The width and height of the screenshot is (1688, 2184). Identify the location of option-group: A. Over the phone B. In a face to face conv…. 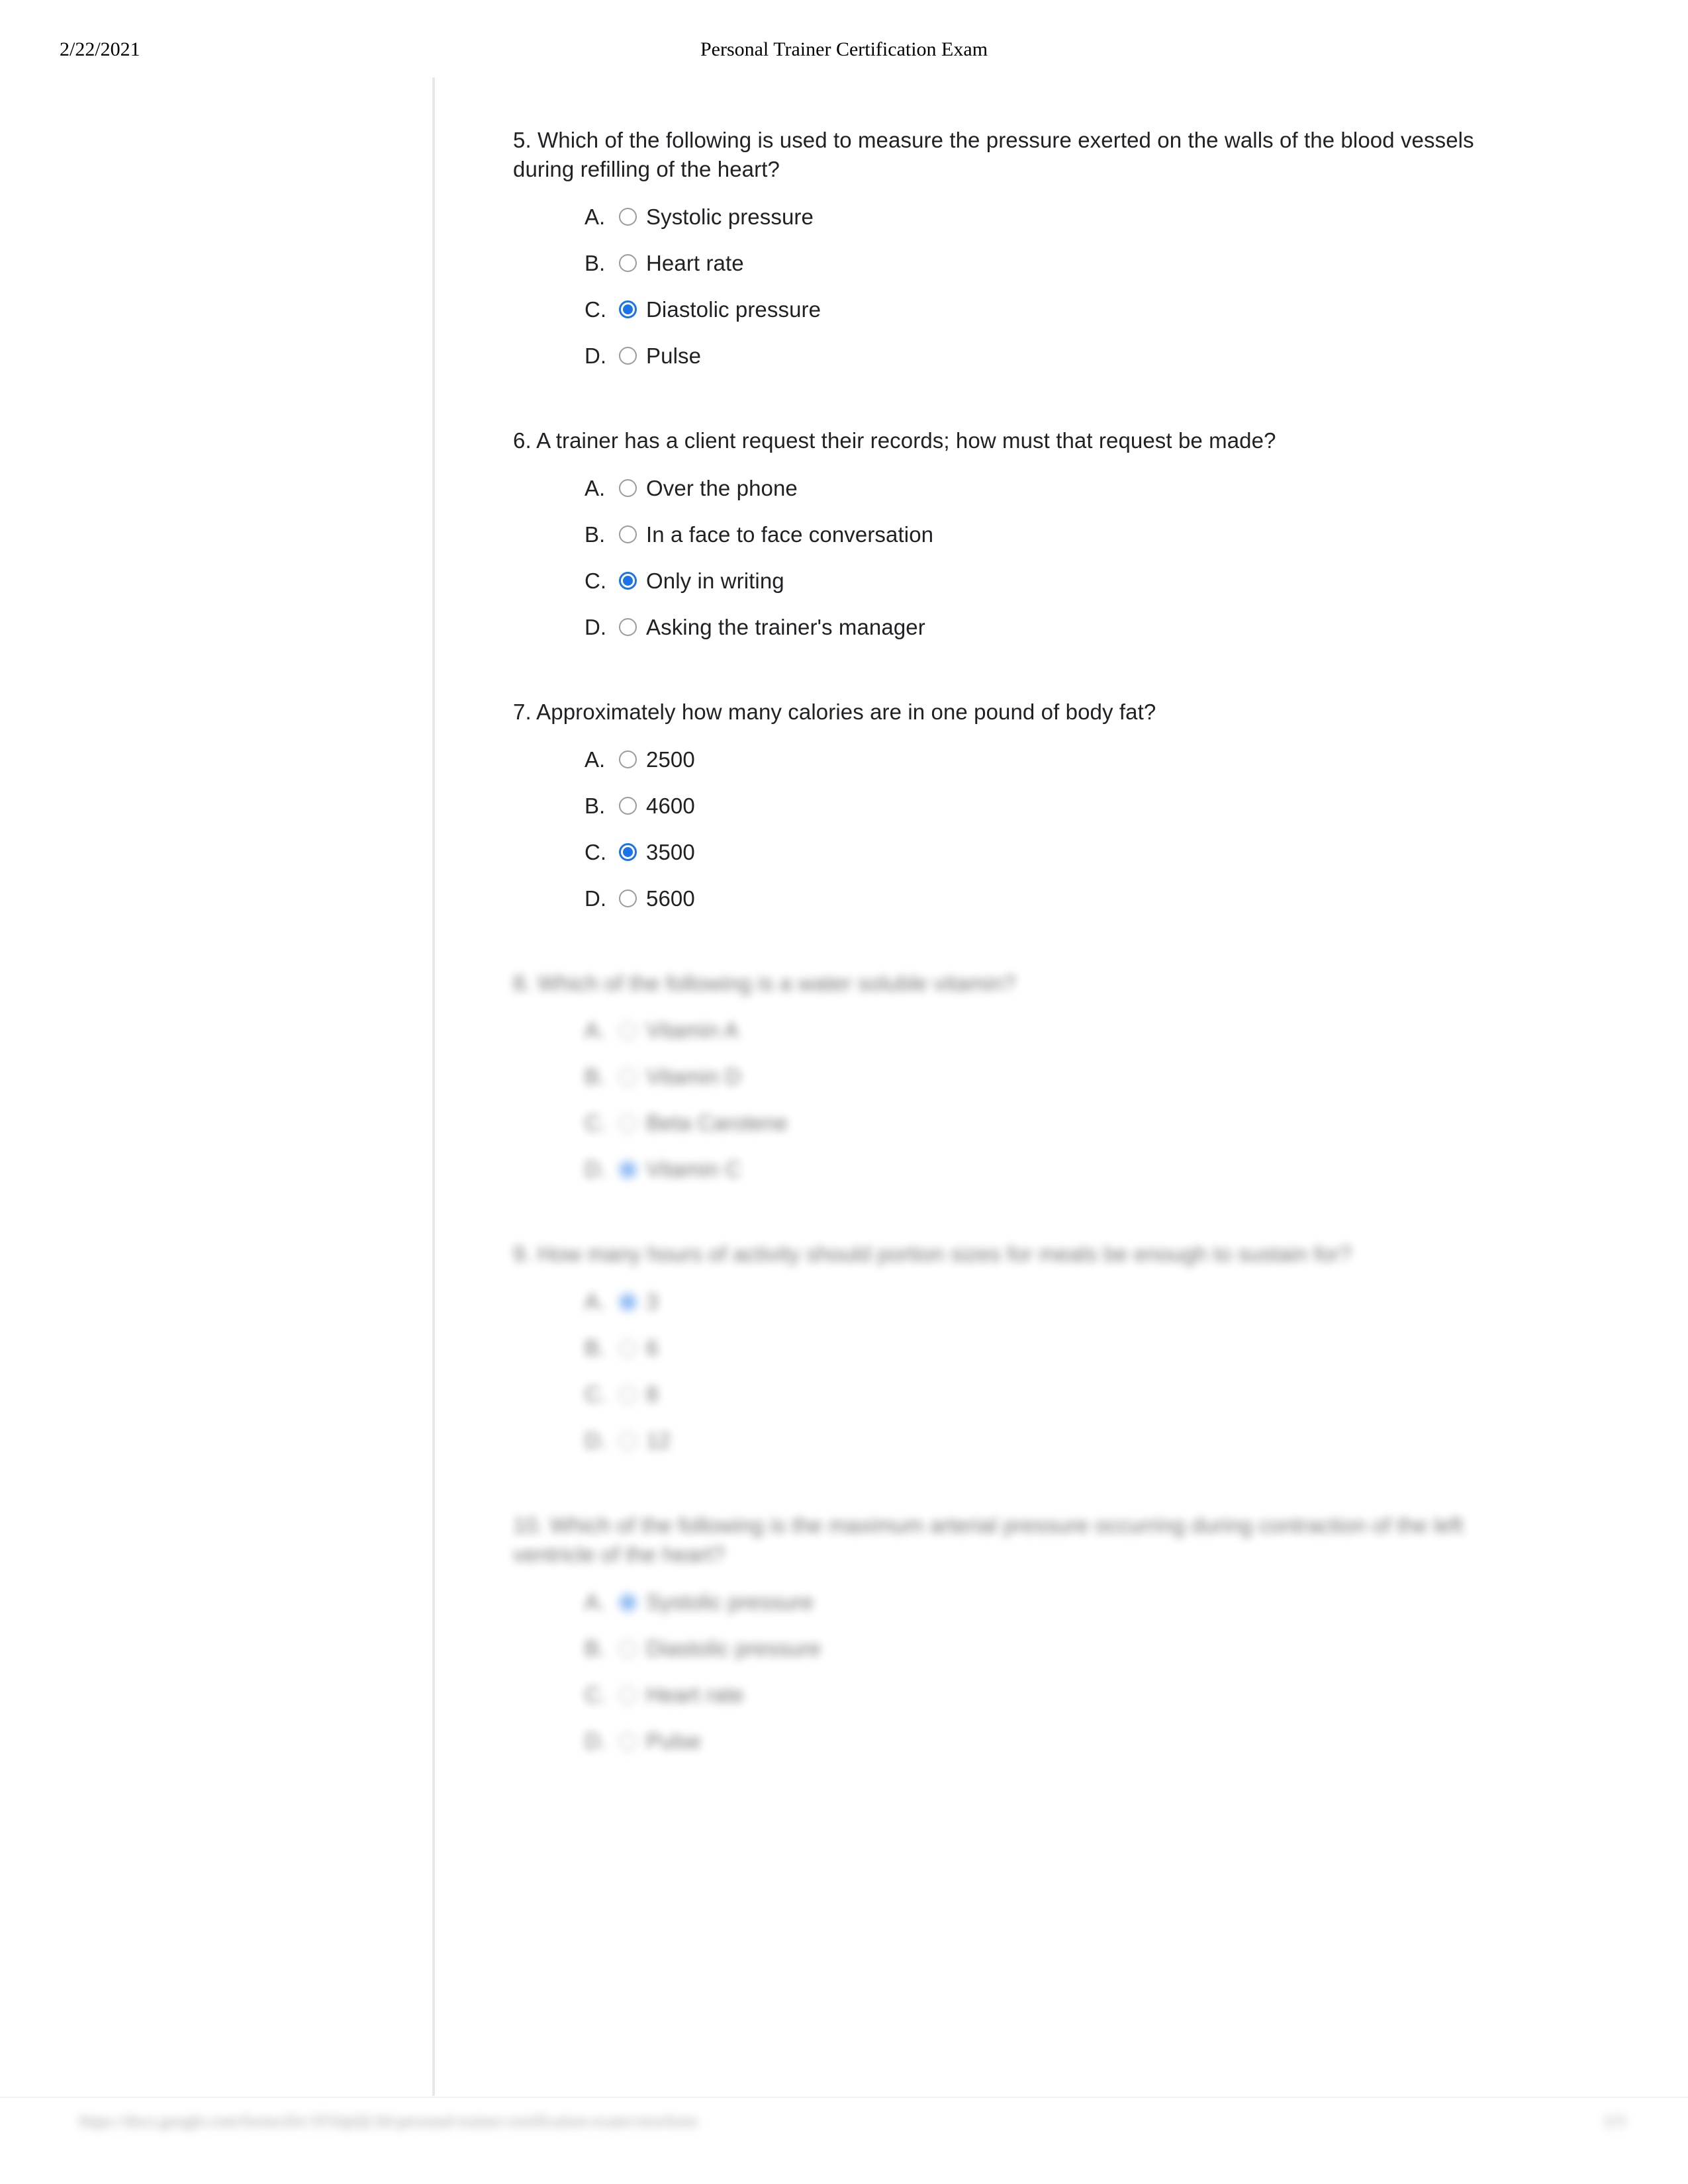
(1009, 558).